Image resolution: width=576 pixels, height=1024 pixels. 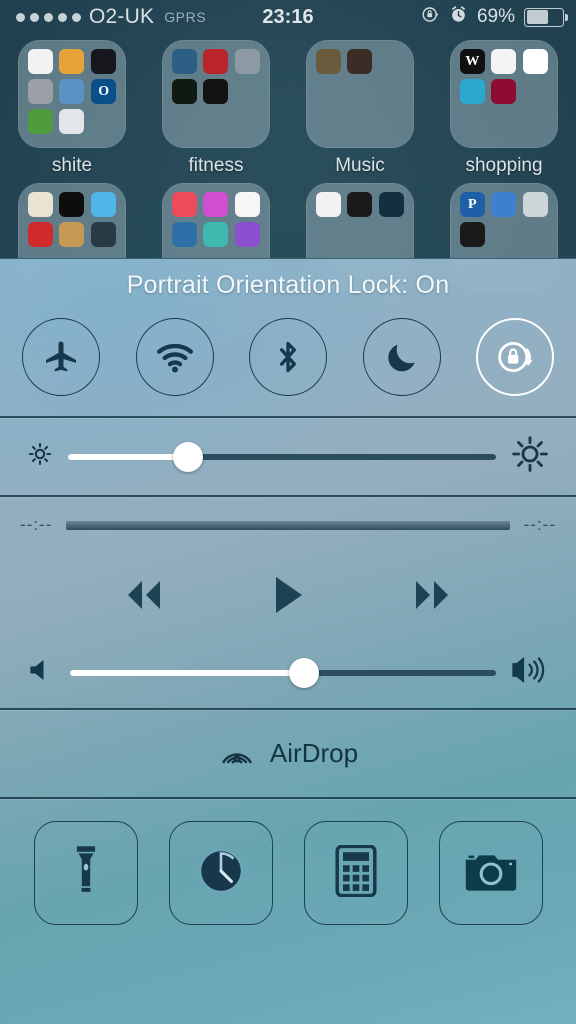 I want to click on airdrop-row: AirDrop, so click(x=288, y=753).